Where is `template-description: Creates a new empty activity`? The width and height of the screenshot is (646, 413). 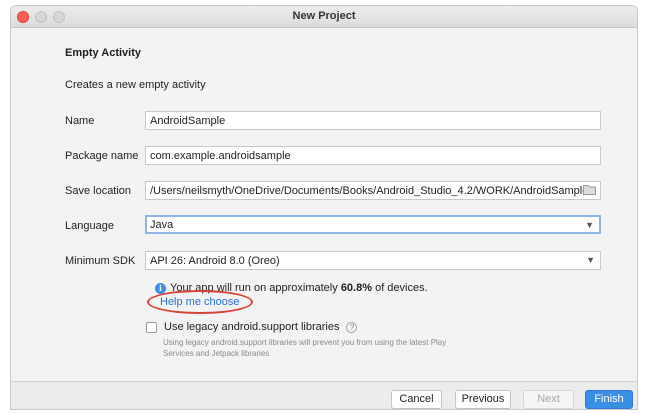
template-description: Creates a new empty activity is located at coordinates (135, 85).